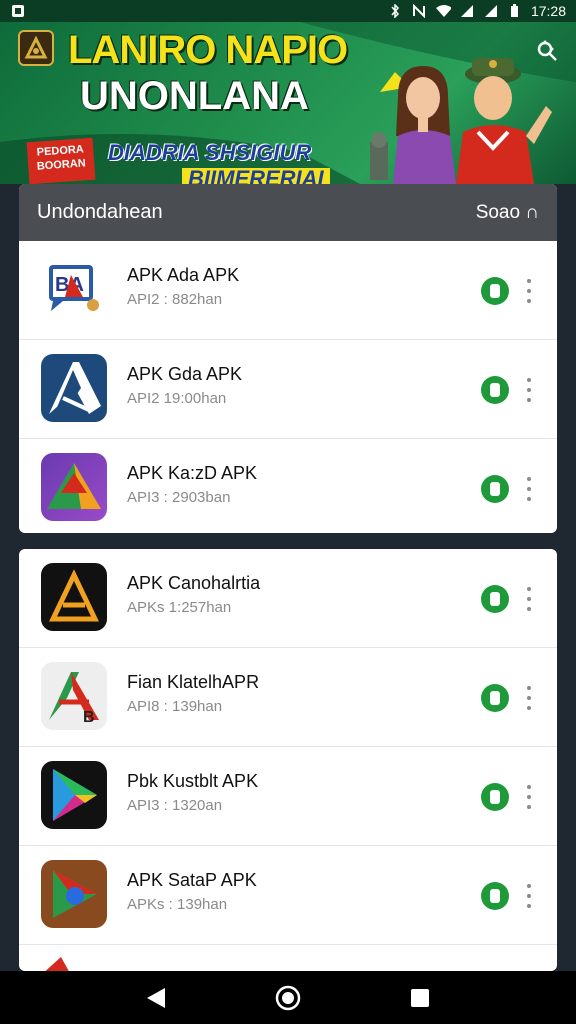 The image size is (576, 1024). What do you see at coordinates (288, 598) in the screenshot?
I see `app-list-item: APK Canohalrtia APKs 1:257han` at bounding box center [288, 598].